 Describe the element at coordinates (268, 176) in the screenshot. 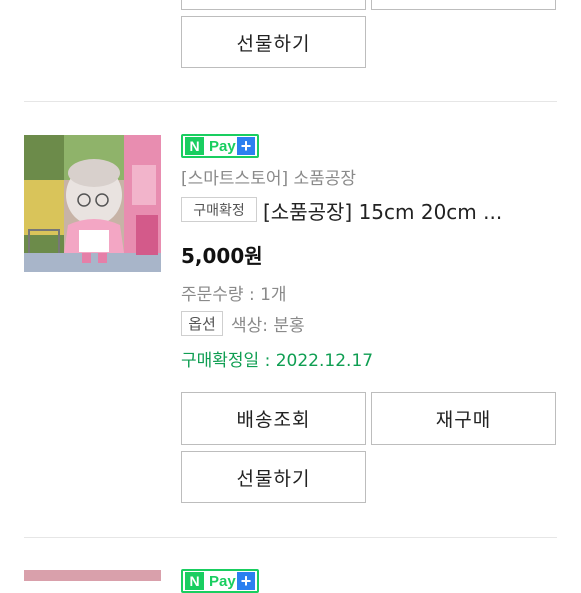

I see `store-name: [스마트스토어] 소품공장` at that location.